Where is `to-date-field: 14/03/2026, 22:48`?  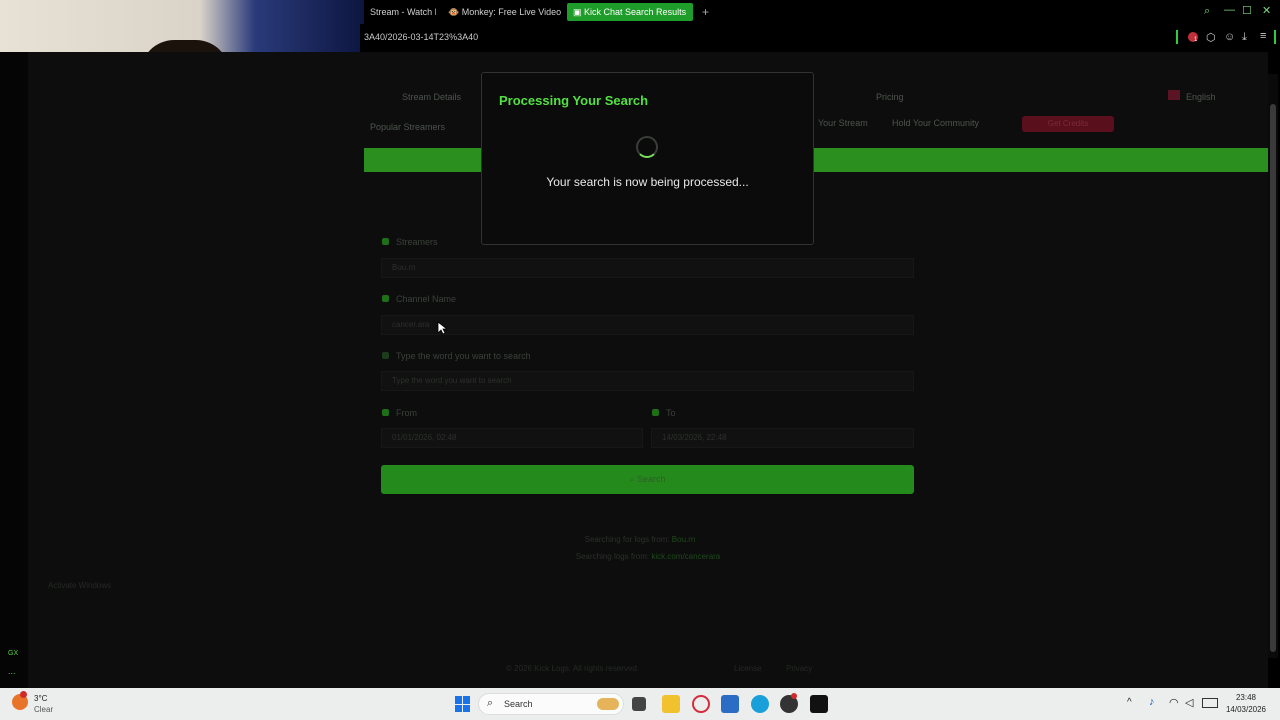
to-date-field: 14/03/2026, 22:48 is located at coordinates (782, 438).